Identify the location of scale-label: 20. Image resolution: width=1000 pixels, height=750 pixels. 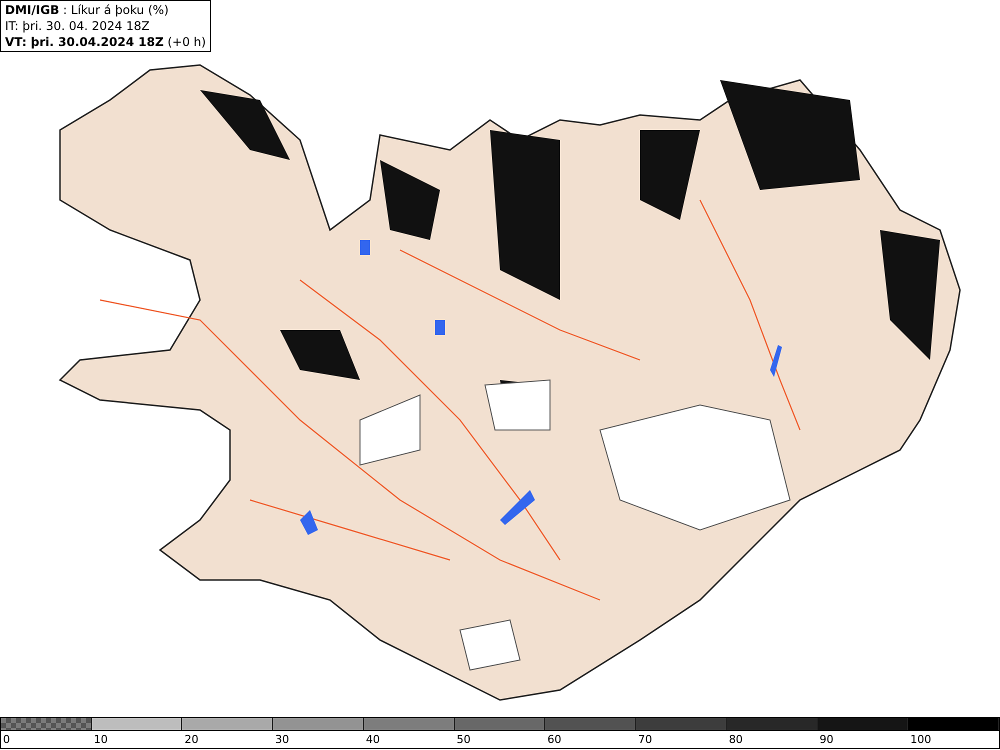
(190, 740).